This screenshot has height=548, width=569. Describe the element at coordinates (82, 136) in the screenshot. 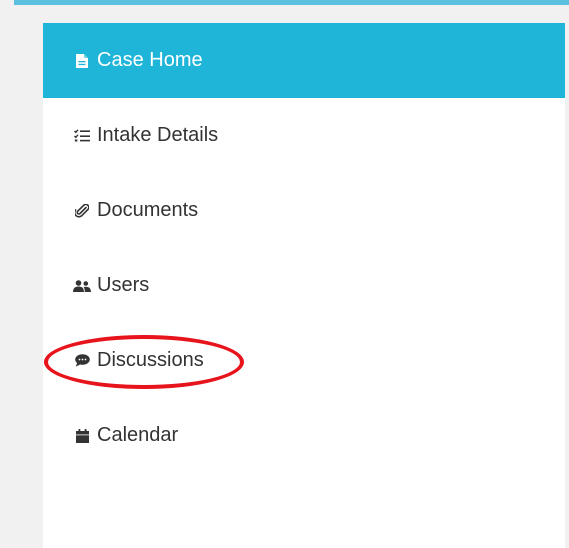

I see `checklist-icon` at that location.